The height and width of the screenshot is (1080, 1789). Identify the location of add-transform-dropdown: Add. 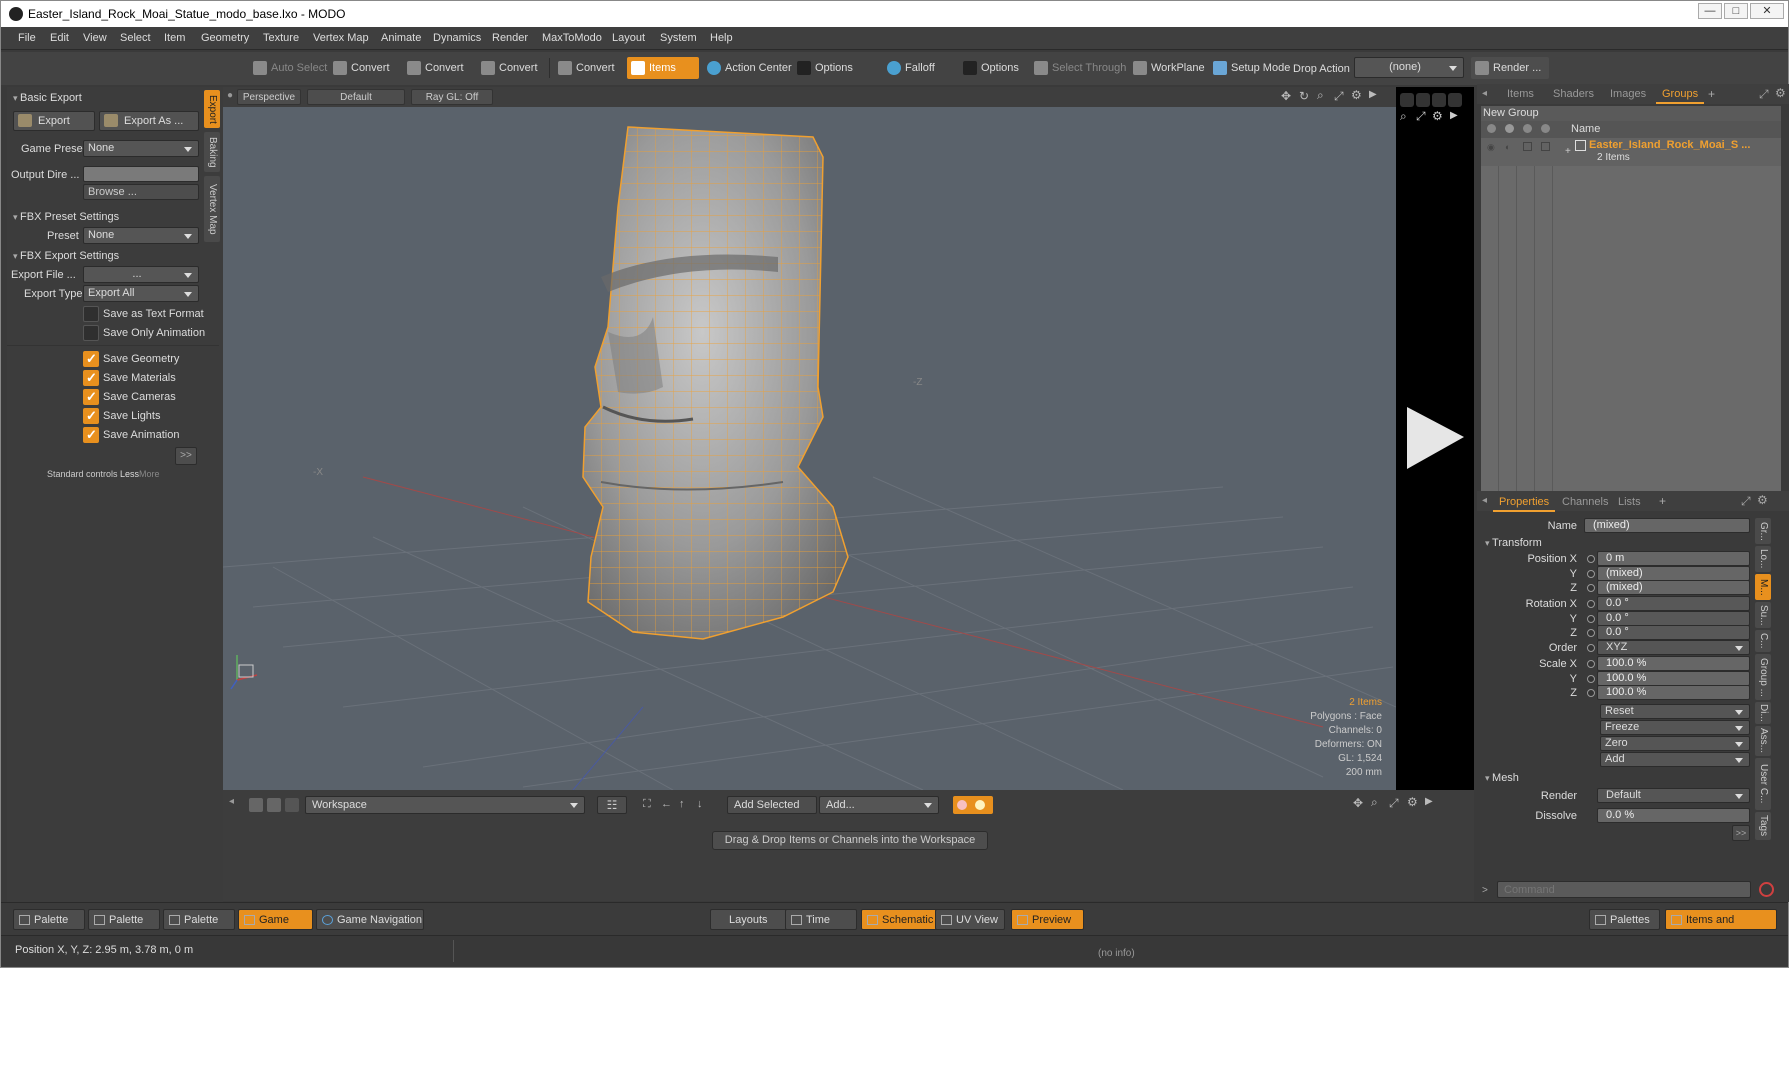
(1675, 759).